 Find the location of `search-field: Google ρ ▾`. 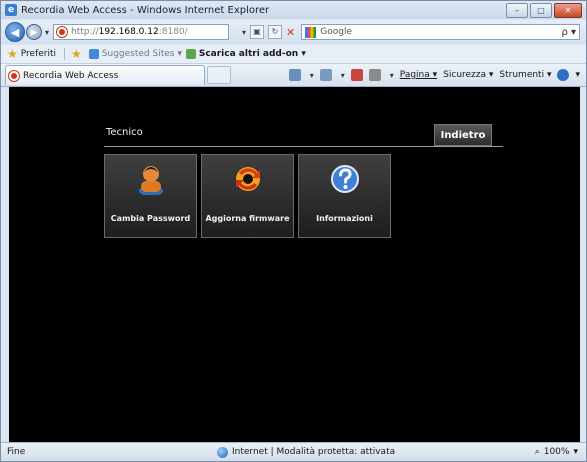

search-field: Google ρ ▾ is located at coordinates (440, 32).